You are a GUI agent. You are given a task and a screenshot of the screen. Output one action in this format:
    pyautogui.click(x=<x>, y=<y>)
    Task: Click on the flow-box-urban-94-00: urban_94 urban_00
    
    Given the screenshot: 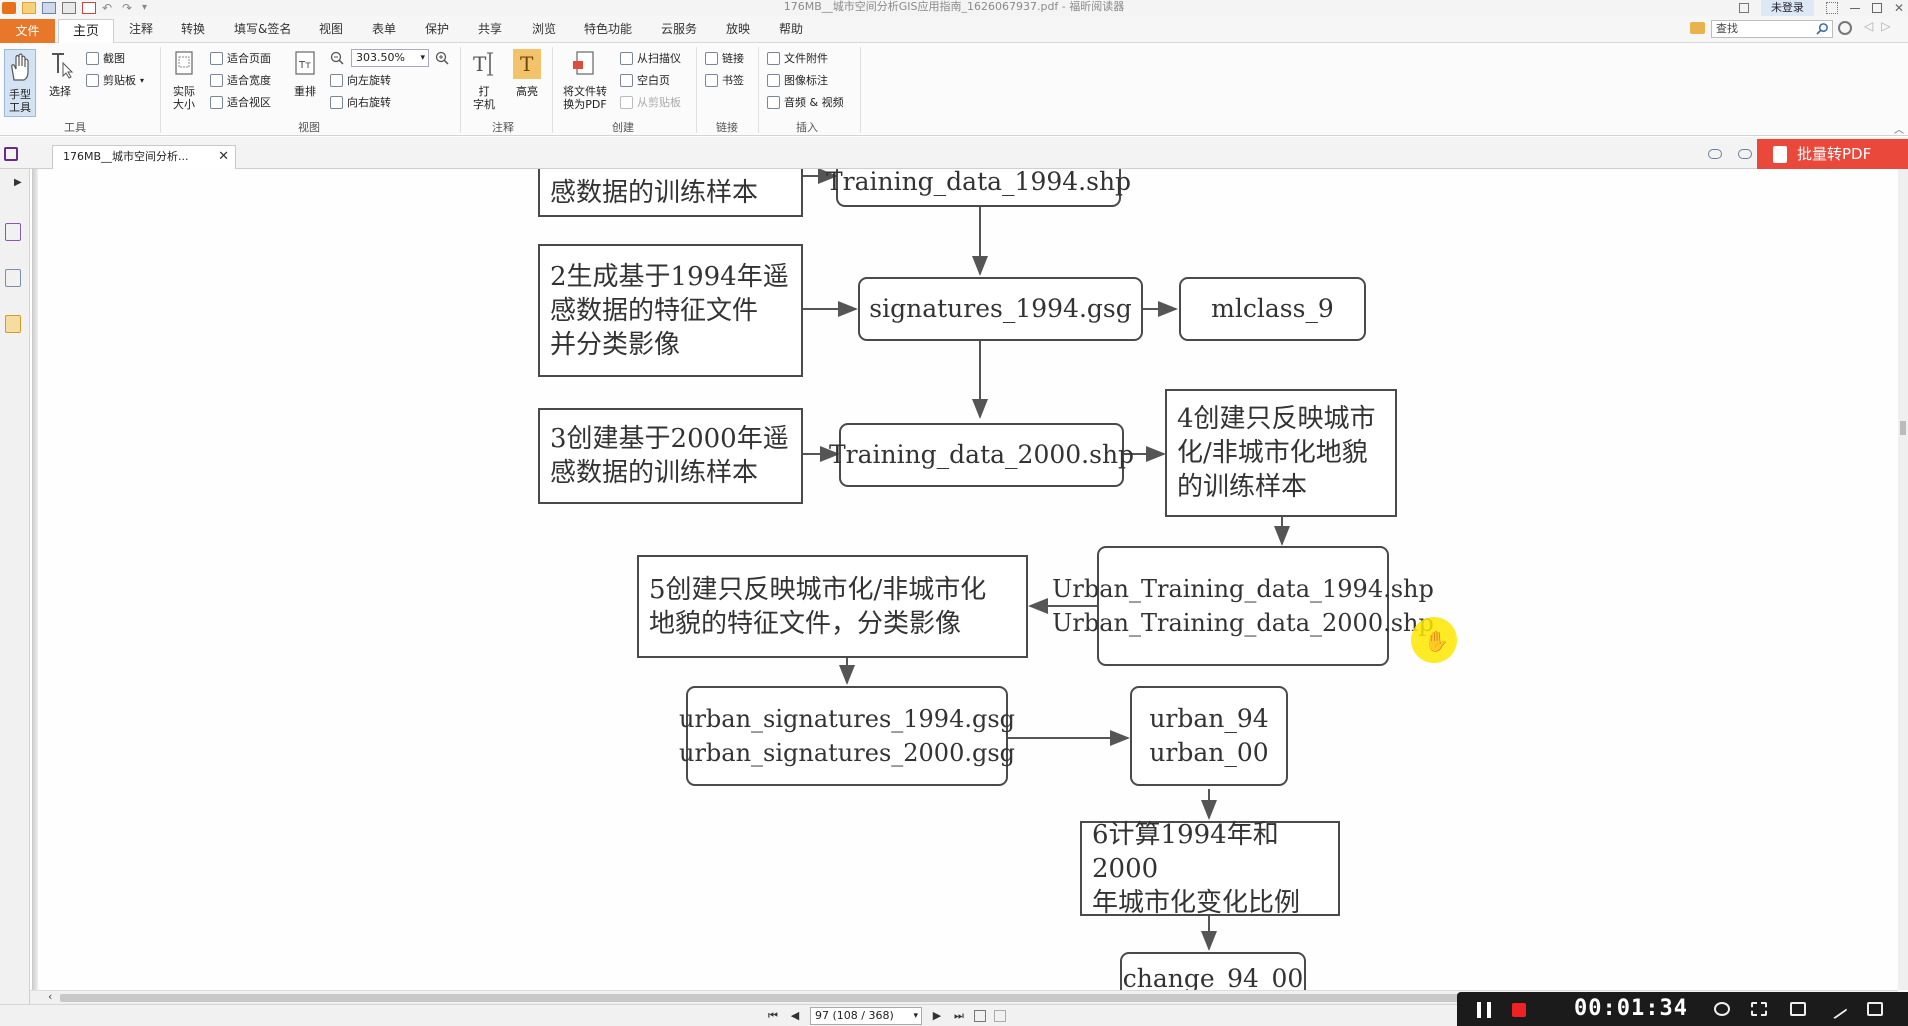 What is the action you would take?
    pyautogui.click(x=1209, y=736)
    